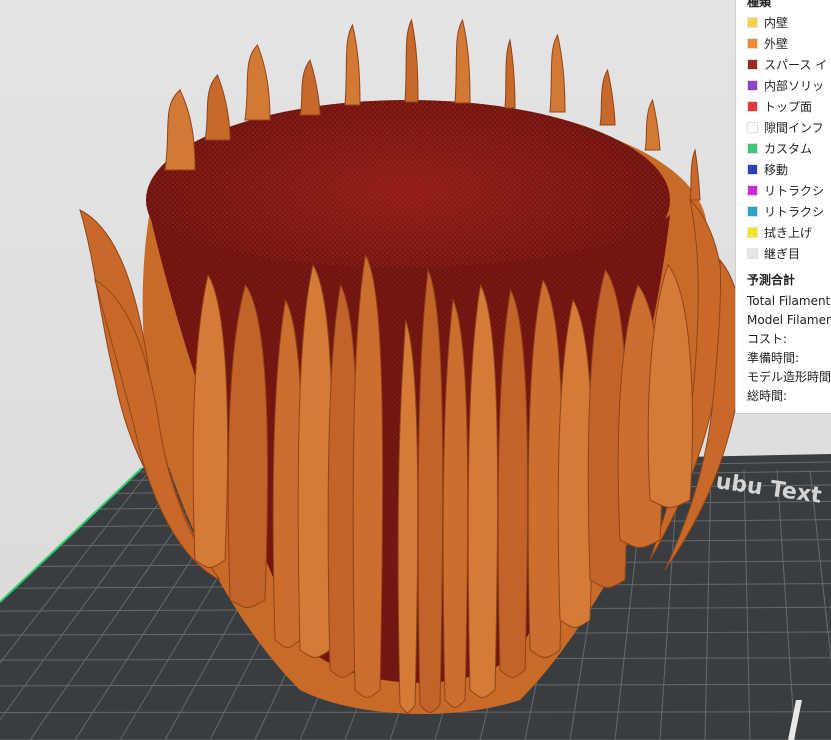 The width and height of the screenshot is (831, 740). Describe the element at coordinates (776, 23) in the screenshot. I see `legend-item-label: 内壁` at that location.